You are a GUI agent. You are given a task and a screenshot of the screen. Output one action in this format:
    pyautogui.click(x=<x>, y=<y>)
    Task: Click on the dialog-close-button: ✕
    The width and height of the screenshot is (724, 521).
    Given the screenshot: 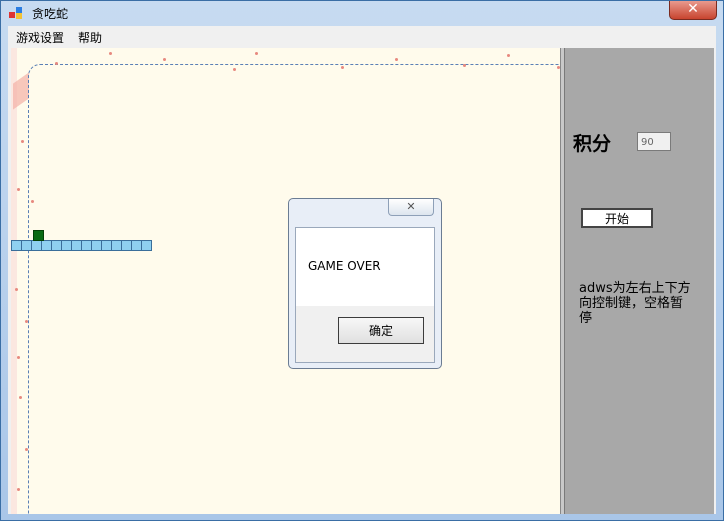 What is the action you would take?
    pyautogui.click(x=411, y=207)
    